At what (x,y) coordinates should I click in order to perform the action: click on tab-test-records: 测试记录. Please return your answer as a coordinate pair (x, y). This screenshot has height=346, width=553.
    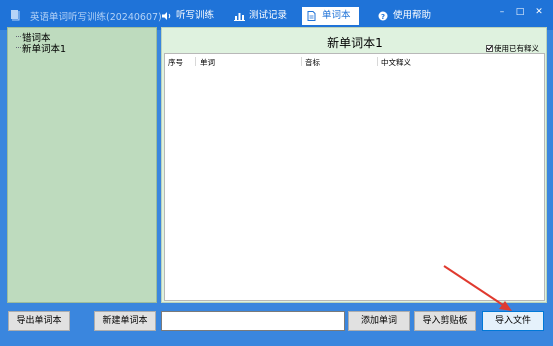
    Looking at the image, I should click on (260, 16).